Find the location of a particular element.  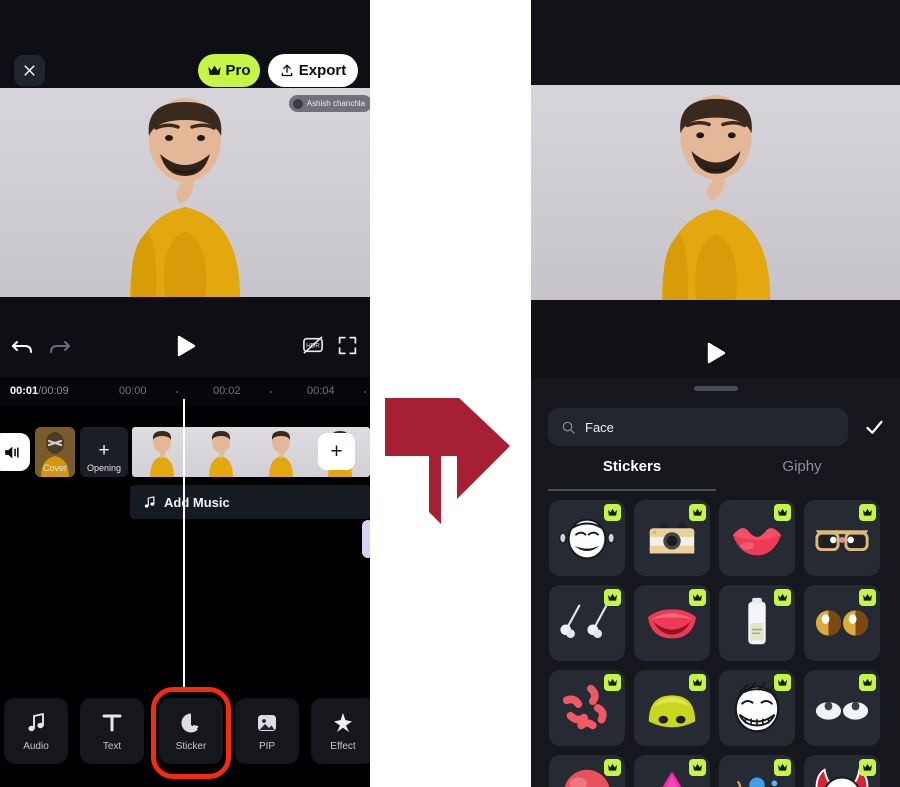

top-bar: Pro Export is located at coordinates (185, 44).